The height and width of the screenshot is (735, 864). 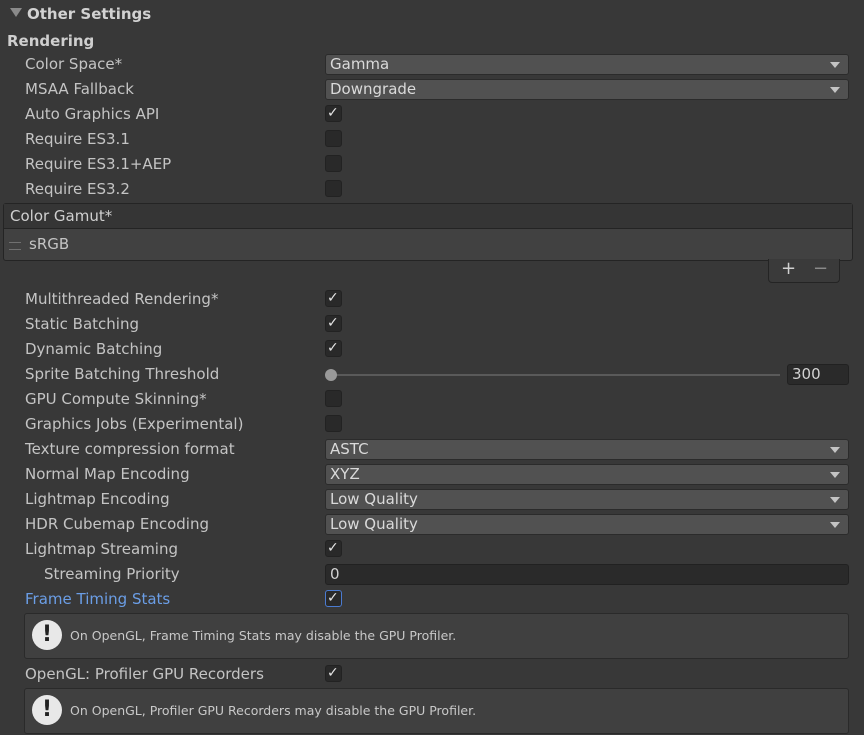 What do you see at coordinates (360, 64) in the screenshot?
I see `dropdown-value: Gamma` at bounding box center [360, 64].